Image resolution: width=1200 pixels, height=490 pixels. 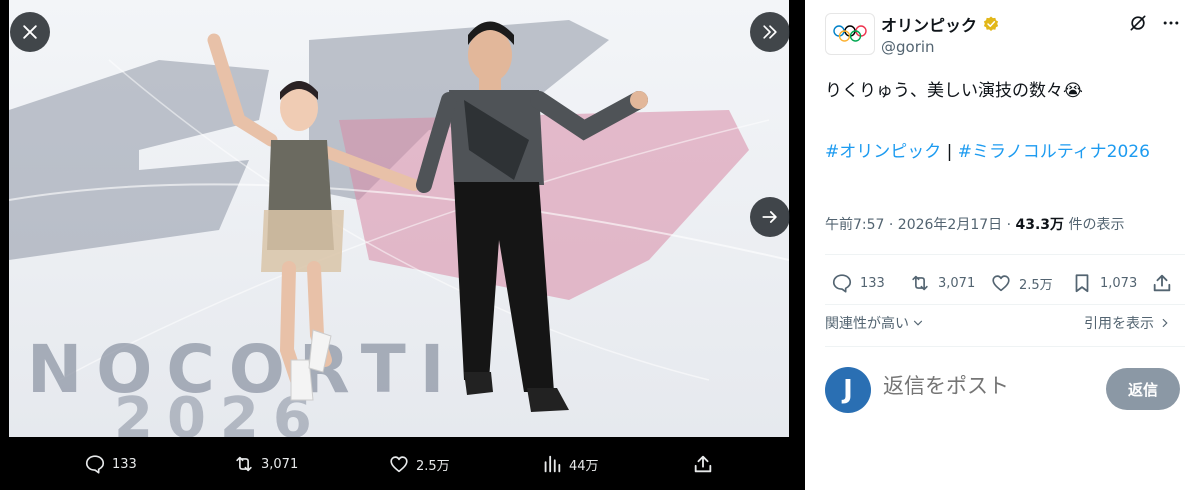 I want to click on media-like-button: 2.5万, so click(x=419, y=464).